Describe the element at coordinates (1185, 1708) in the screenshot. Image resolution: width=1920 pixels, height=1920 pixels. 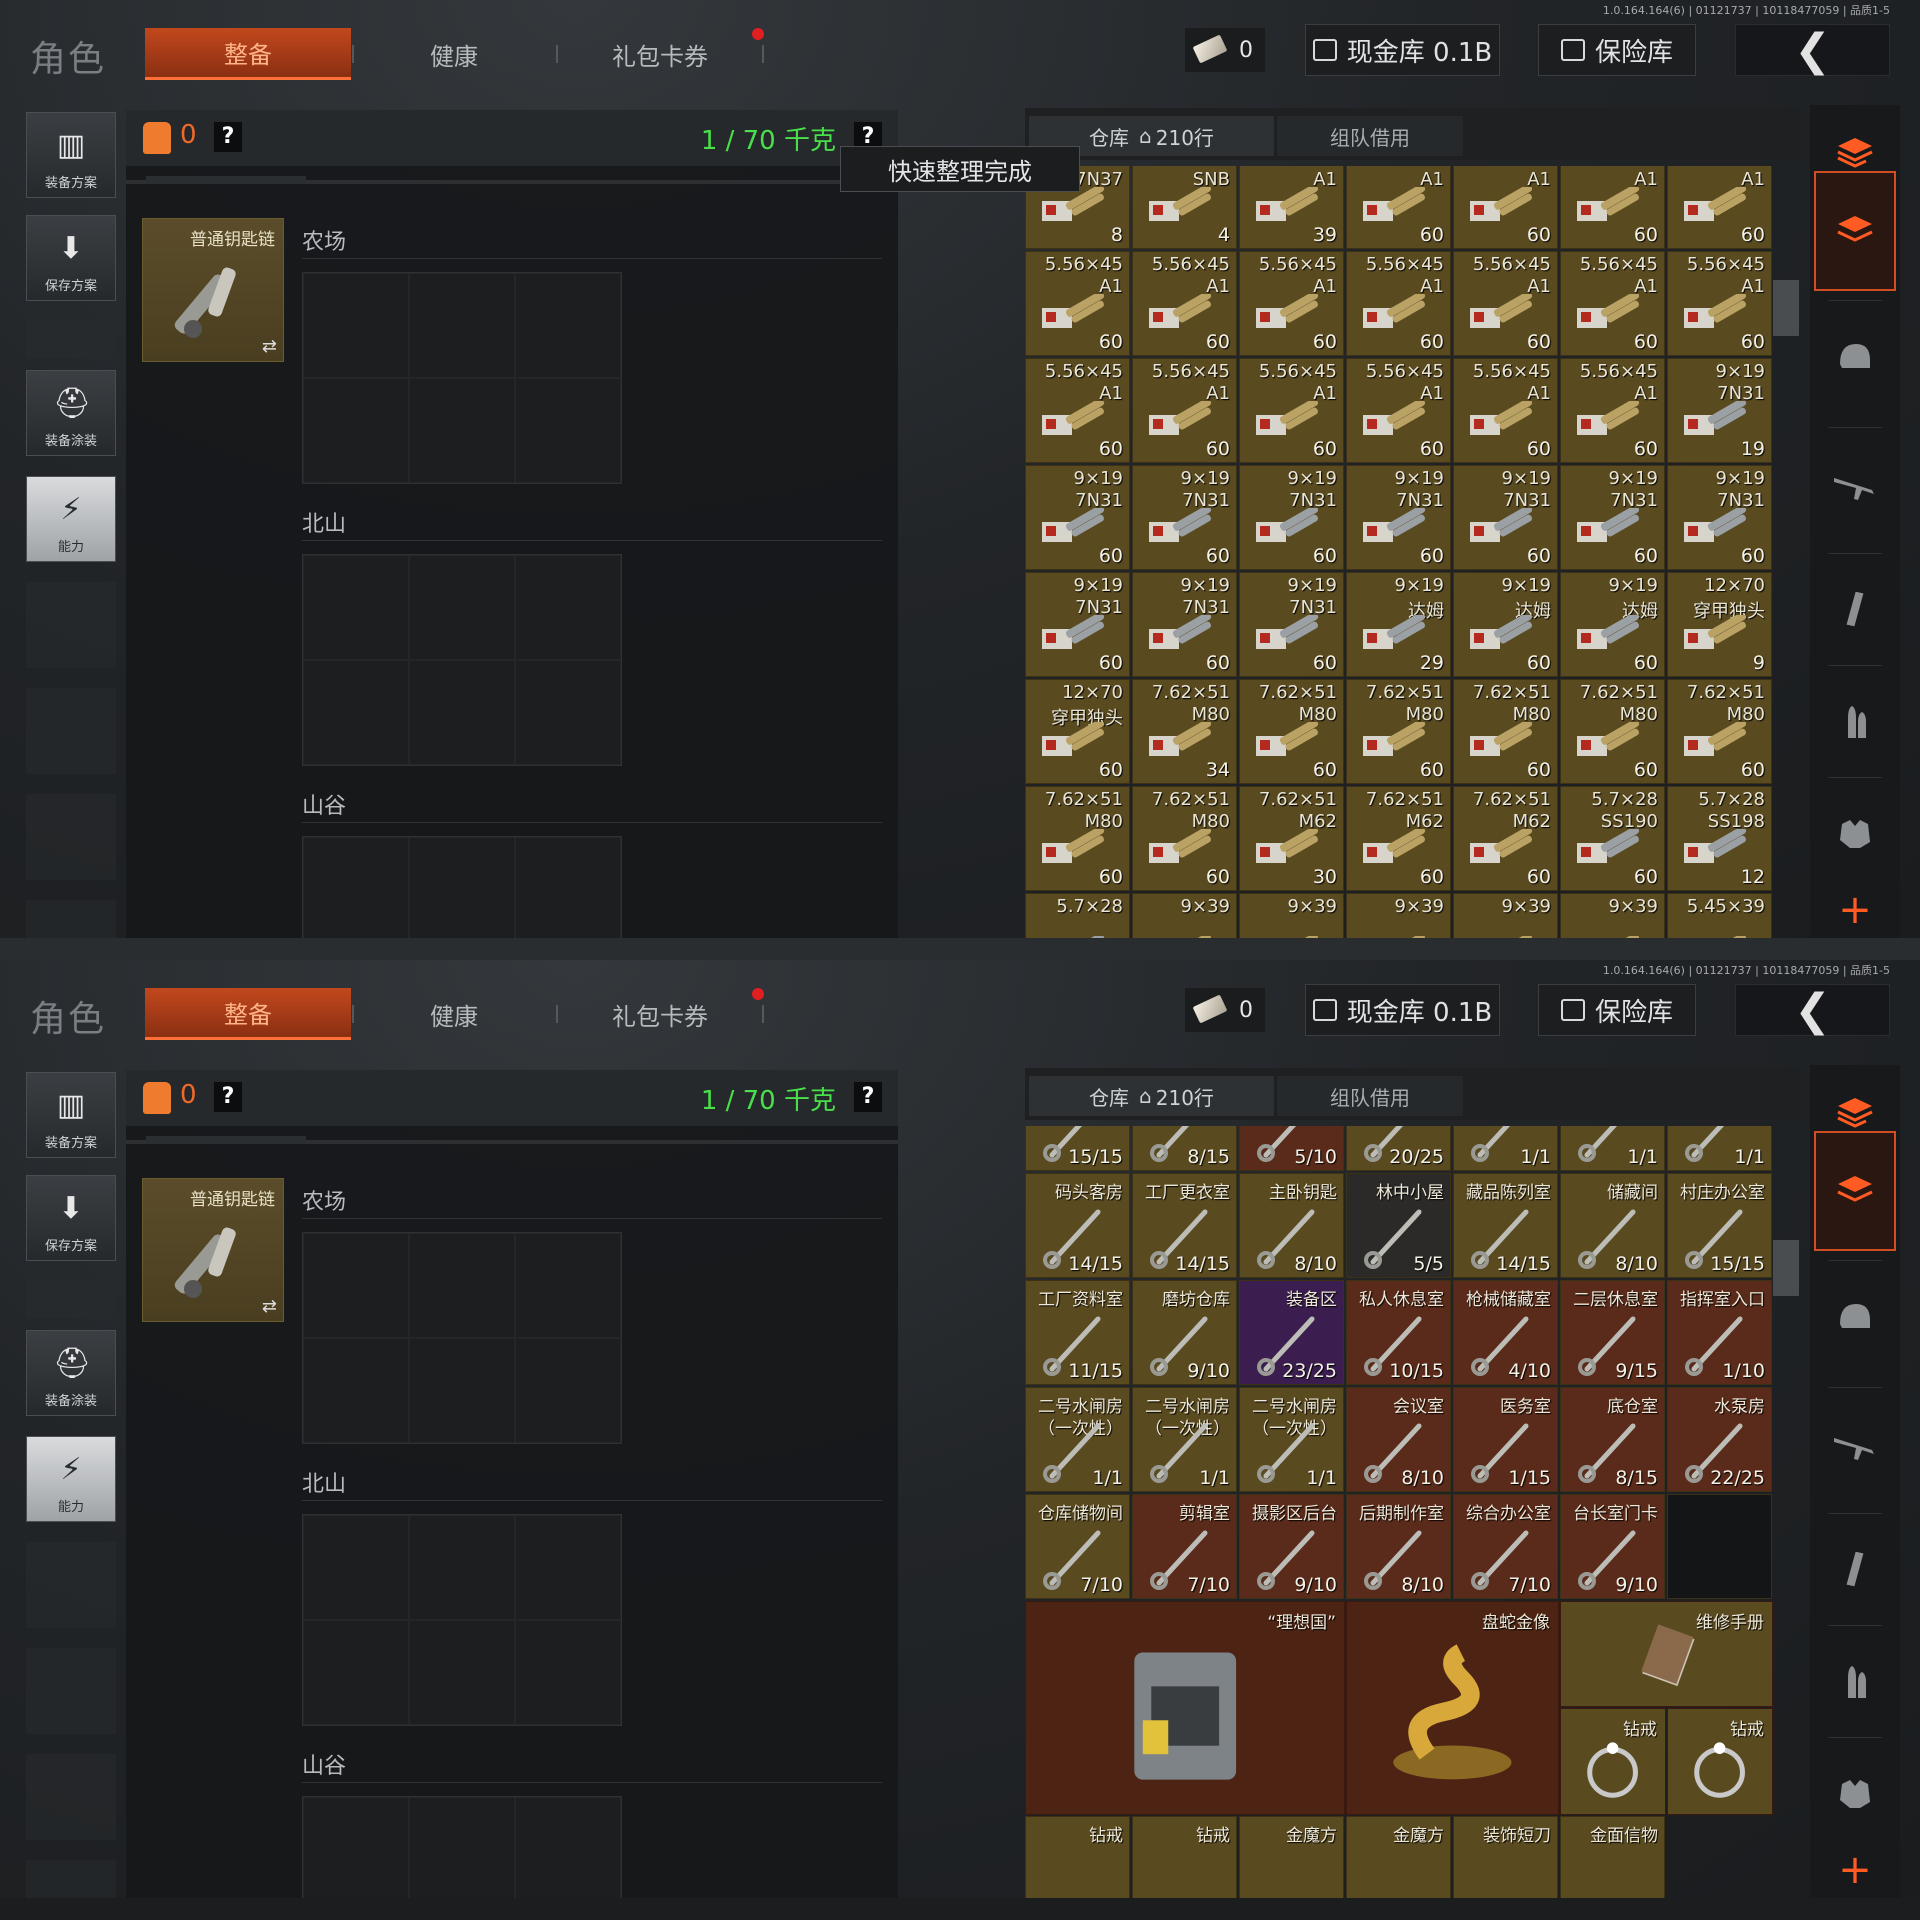
I see `storage-item-case: “理想国”` at that location.